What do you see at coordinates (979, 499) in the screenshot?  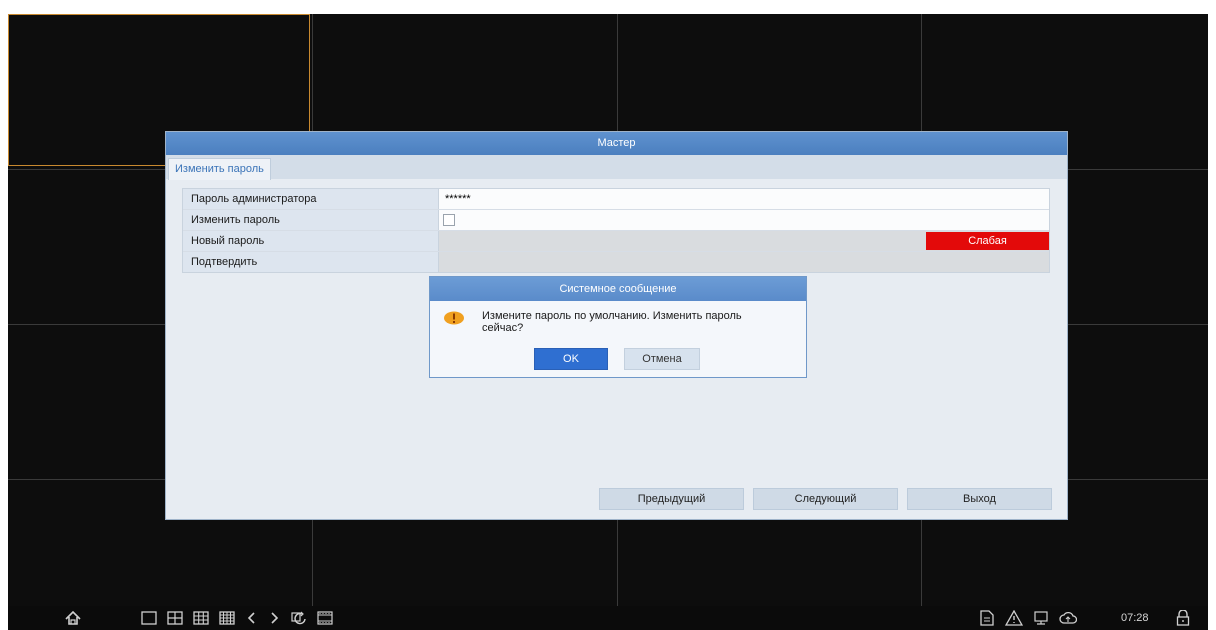 I see `exit-button: Выход` at bounding box center [979, 499].